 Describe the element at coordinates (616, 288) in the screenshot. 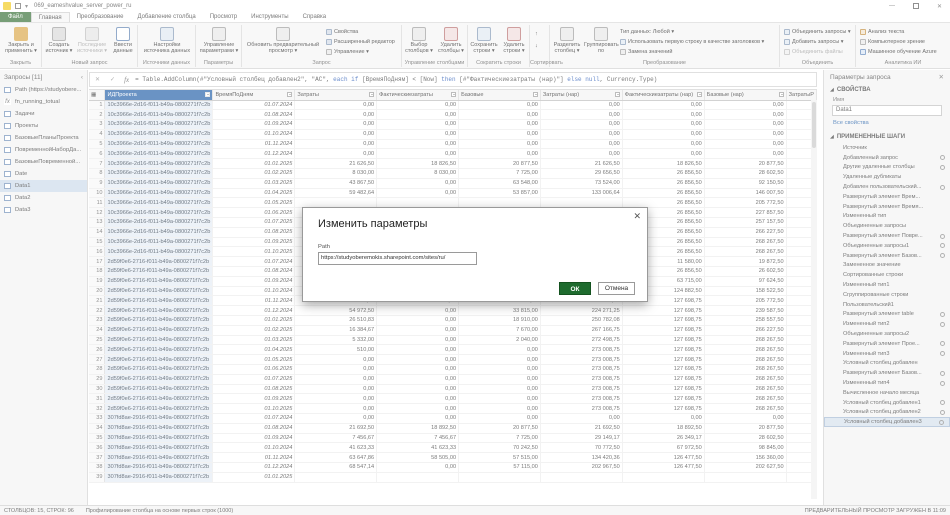

I see `cancel-button: Отмена` at that location.